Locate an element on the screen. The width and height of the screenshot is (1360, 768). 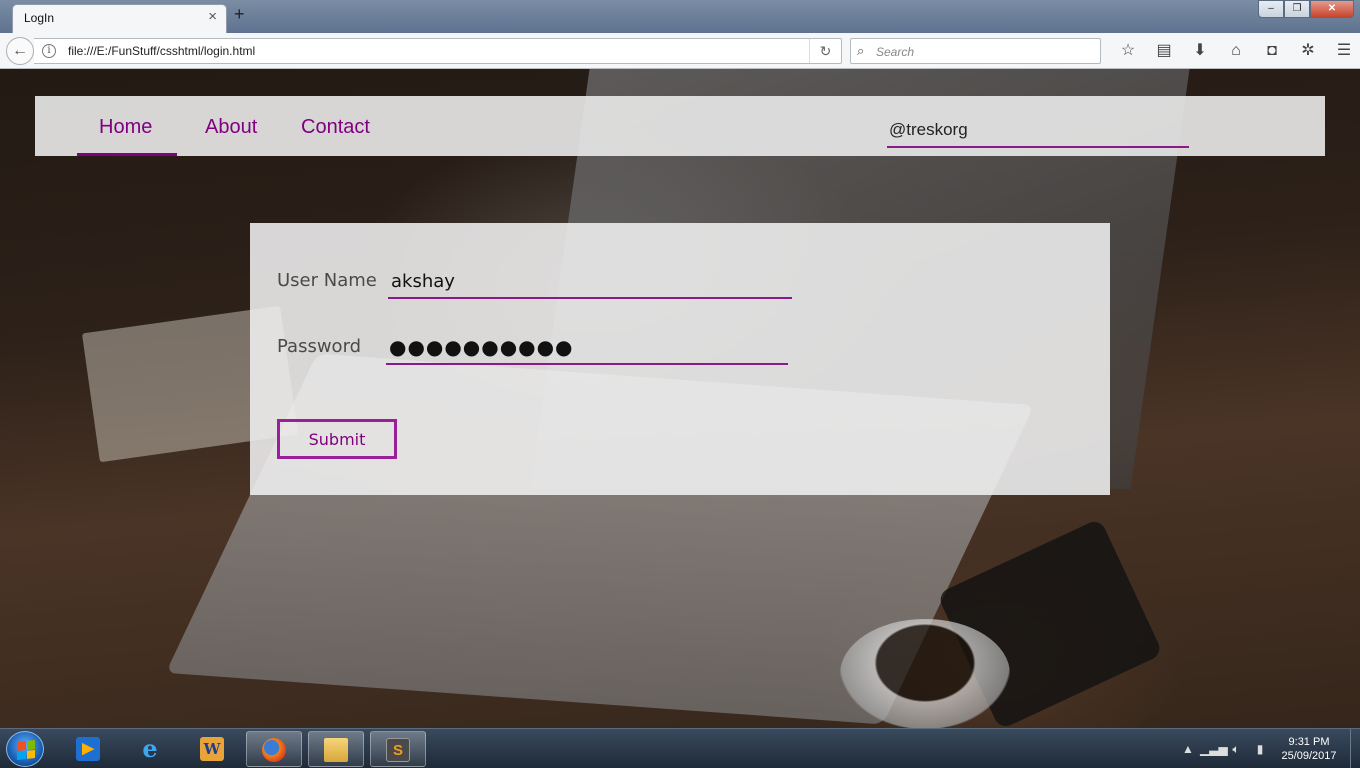
explorer-taskbar-icon is located at coordinates (336, 749).